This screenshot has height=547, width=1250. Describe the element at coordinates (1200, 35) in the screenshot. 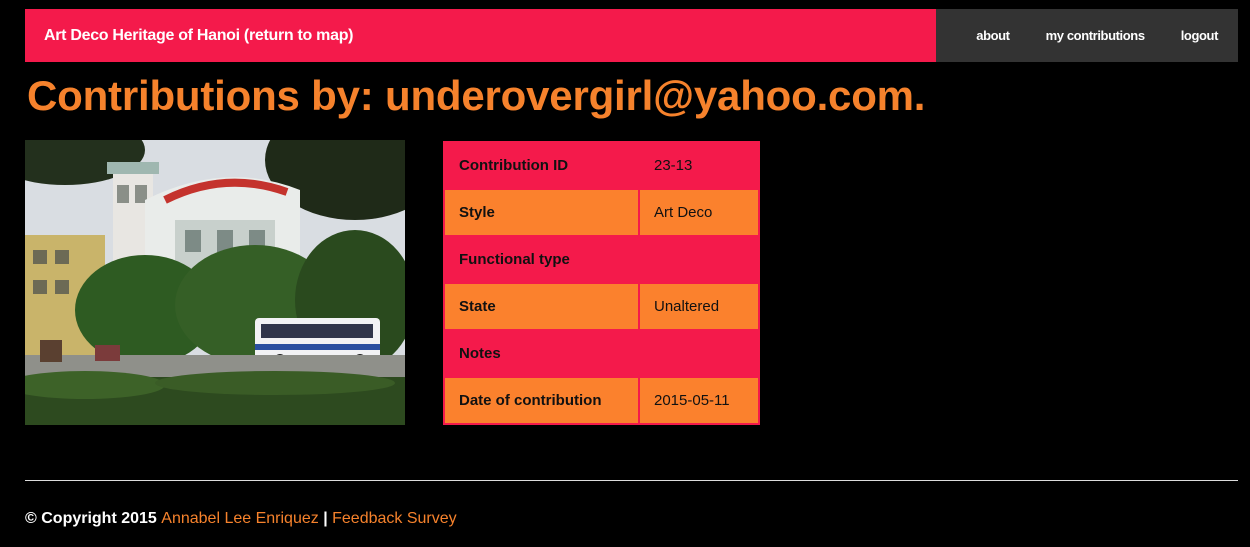

I see `nav-logout-link: logout` at that location.